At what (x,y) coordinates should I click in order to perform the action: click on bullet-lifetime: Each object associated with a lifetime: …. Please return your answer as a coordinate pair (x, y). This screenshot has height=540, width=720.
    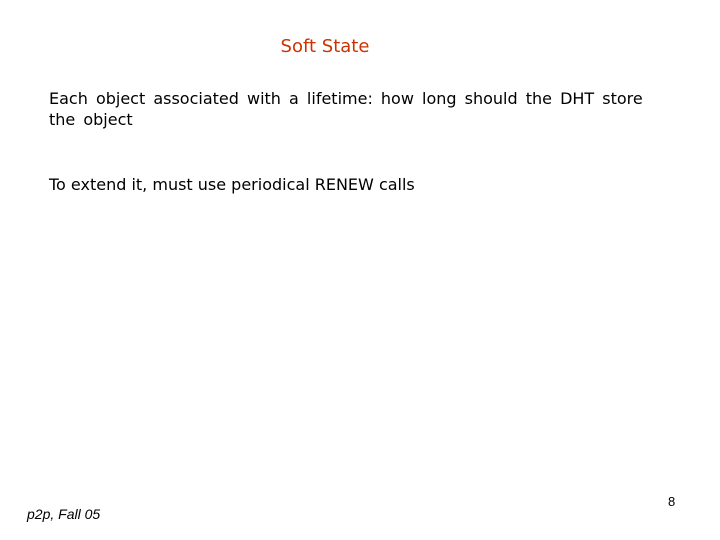
    Looking at the image, I should click on (346, 109).